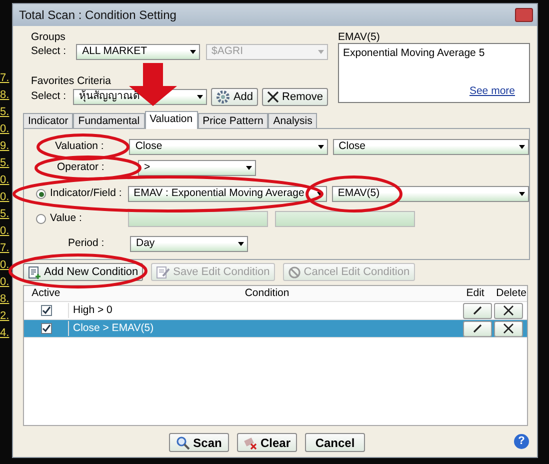 This screenshot has width=549, height=464. What do you see at coordinates (267, 293) in the screenshot?
I see `column-header: Condition` at bounding box center [267, 293].